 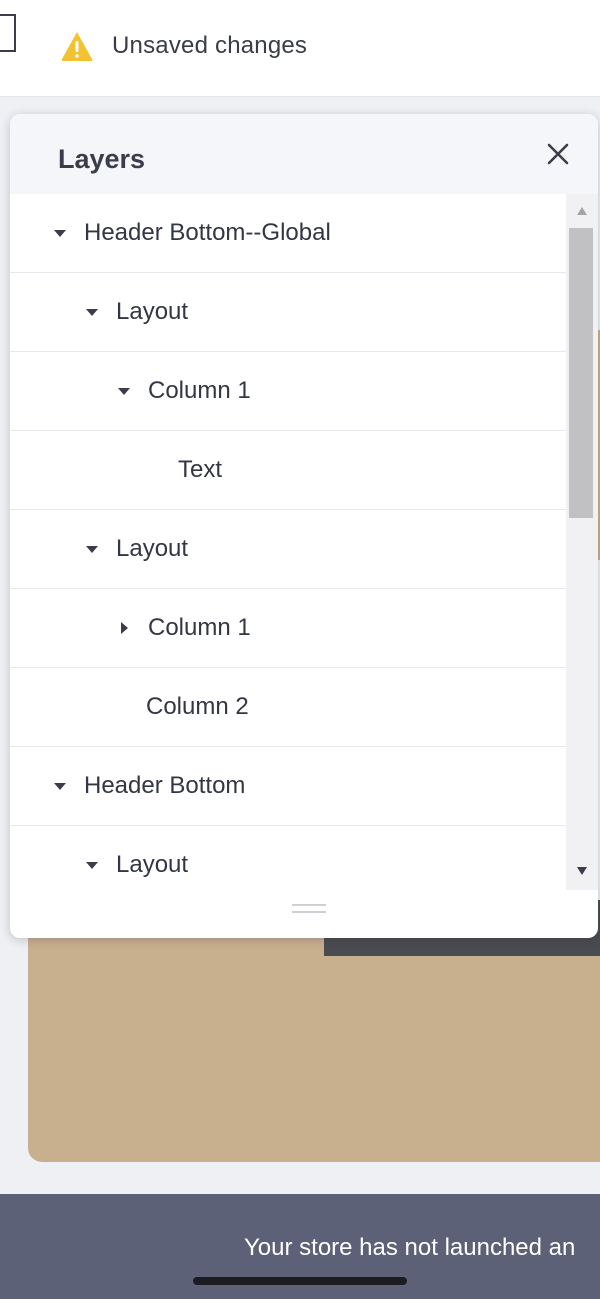 What do you see at coordinates (288, 707) in the screenshot?
I see `layer-item: Column 2` at bounding box center [288, 707].